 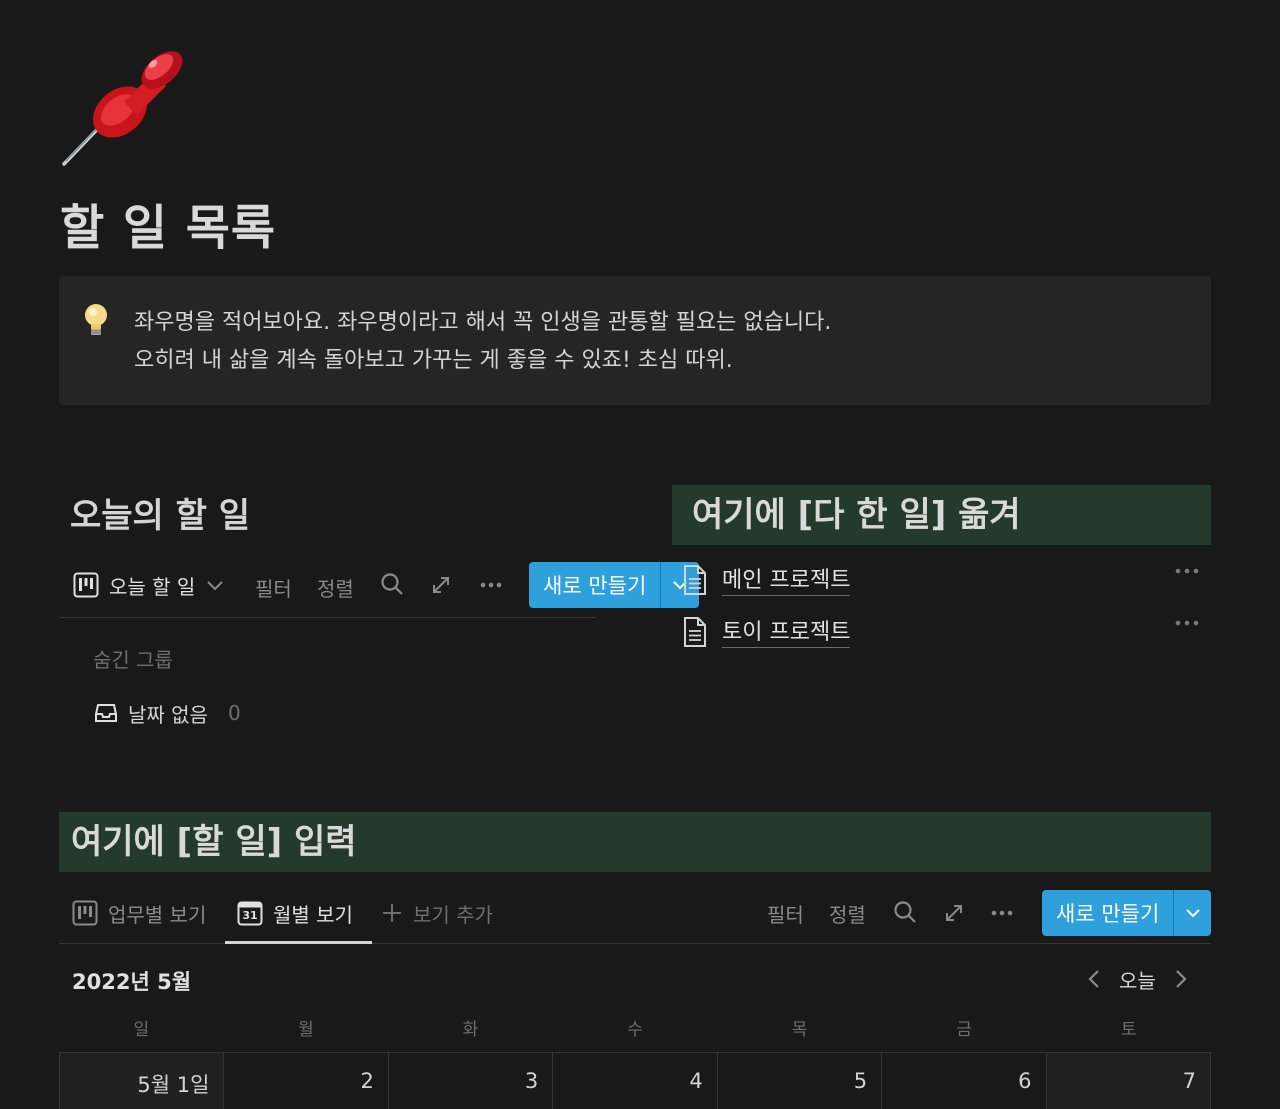 What do you see at coordinates (947, 580) in the screenshot?
I see `project-item: 메인 프로젝트` at bounding box center [947, 580].